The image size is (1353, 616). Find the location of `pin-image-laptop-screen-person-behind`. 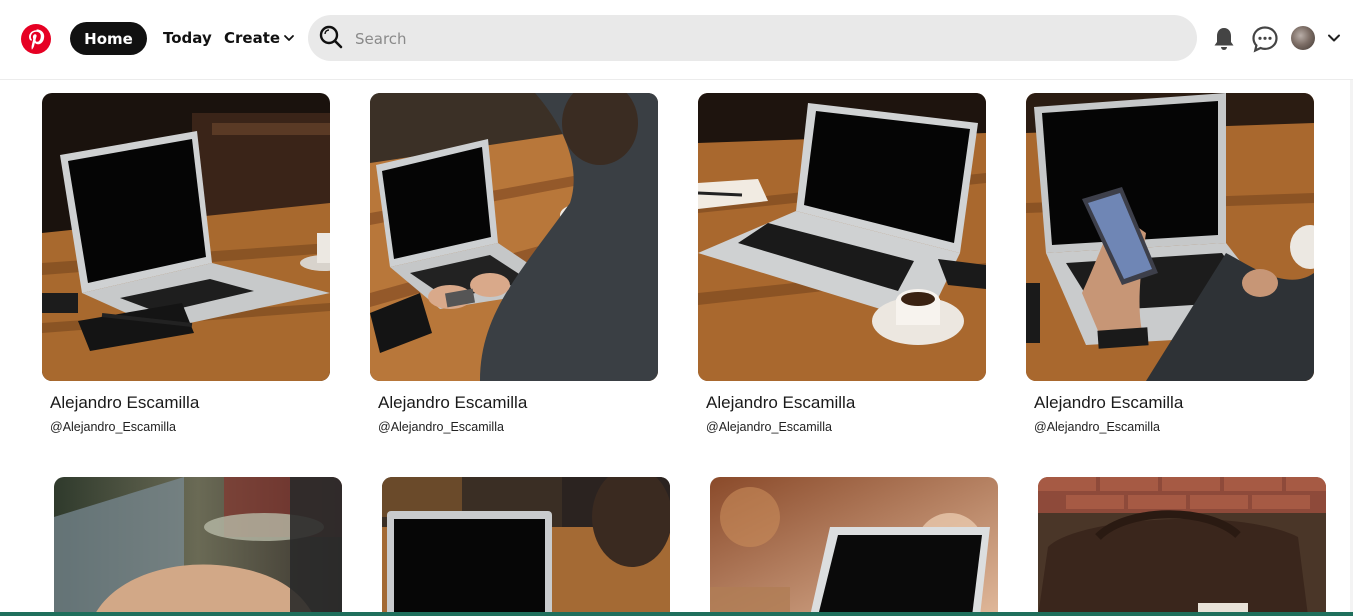

pin-image-laptop-screen-person-behind is located at coordinates (526, 546).